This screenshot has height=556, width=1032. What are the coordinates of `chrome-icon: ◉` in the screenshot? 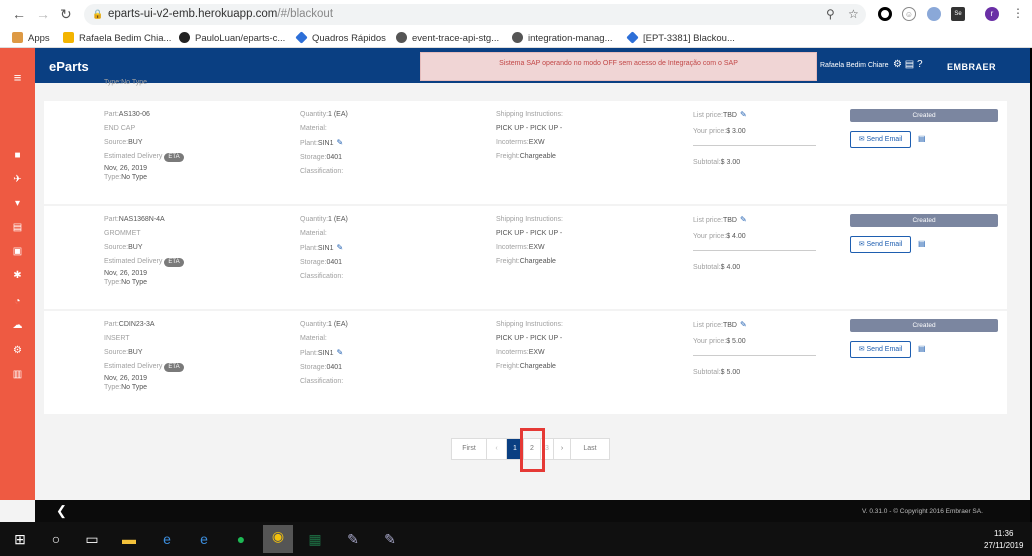 It's located at (278, 539).